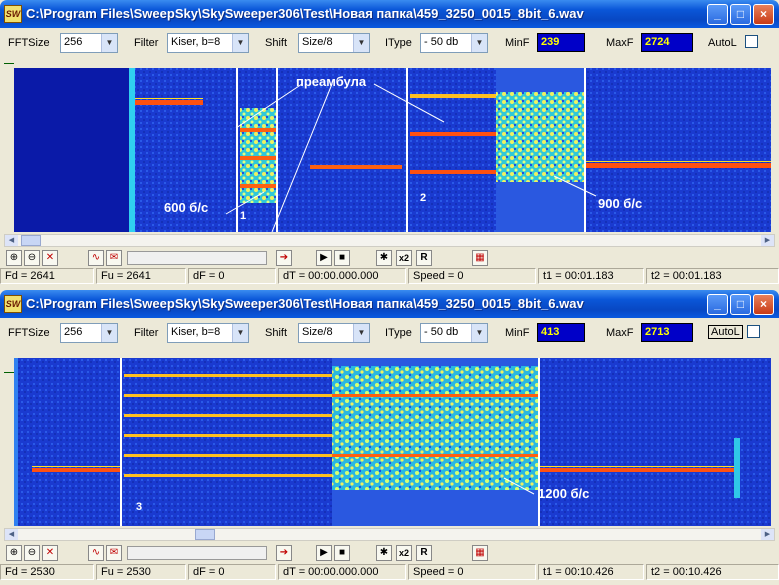  I want to click on maxf-value: 2724, so click(667, 42).